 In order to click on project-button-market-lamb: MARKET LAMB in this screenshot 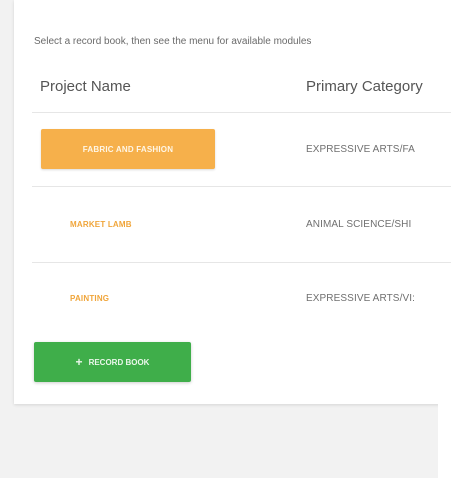, I will do `click(128, 224)`.